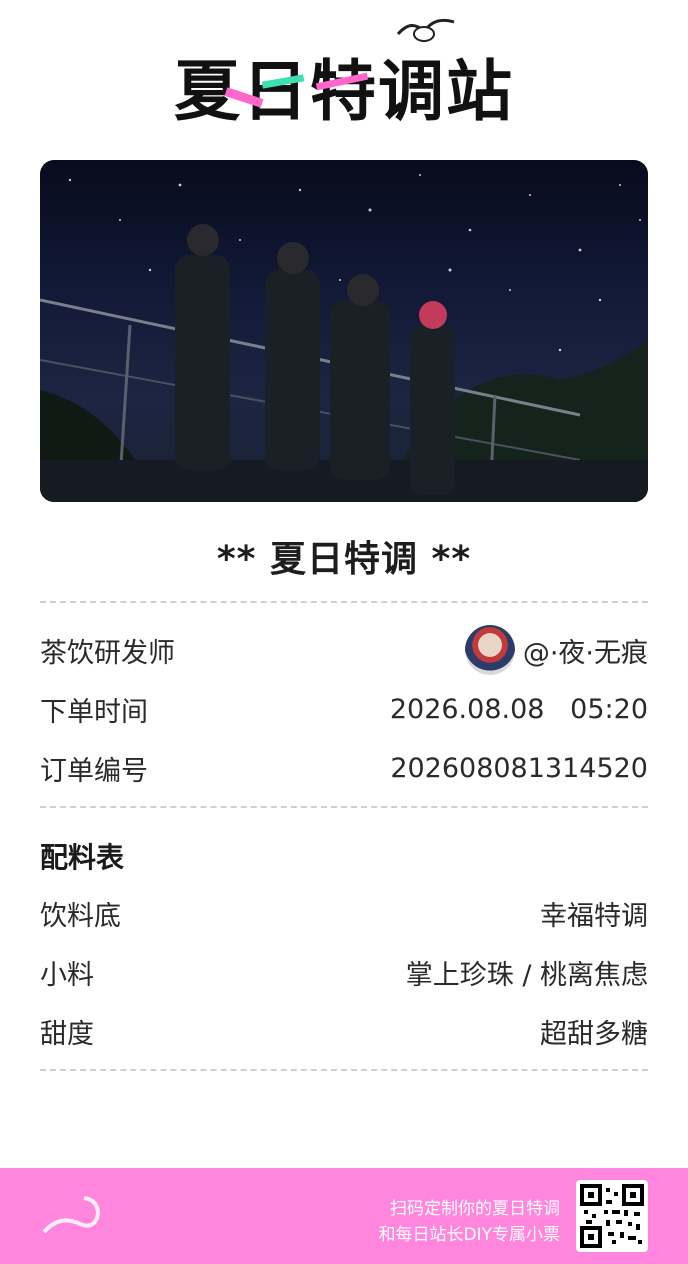 The height and width of the screenshot is (1264, 688). What do you see at coordinates (344, 972) in the screenshot?
I see `recipe-row-toppings: 小料 掌上珍珠 / 桃离焦虑` at bounding box center [344, 972].